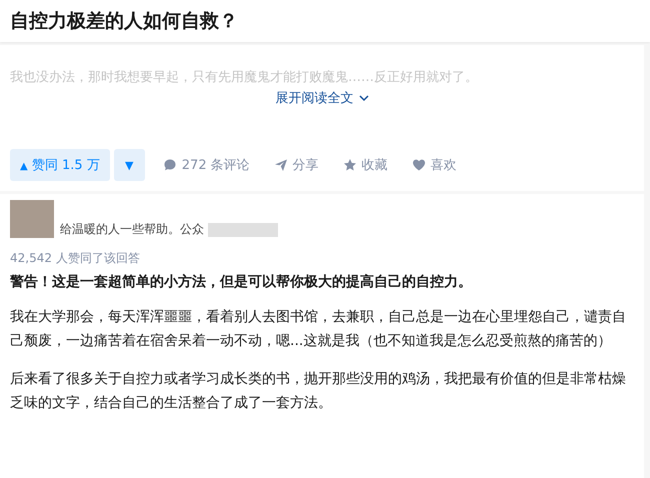 This screenshot has width=650, height=478. I want to click on avatar-placeholder, so click(32, 219).